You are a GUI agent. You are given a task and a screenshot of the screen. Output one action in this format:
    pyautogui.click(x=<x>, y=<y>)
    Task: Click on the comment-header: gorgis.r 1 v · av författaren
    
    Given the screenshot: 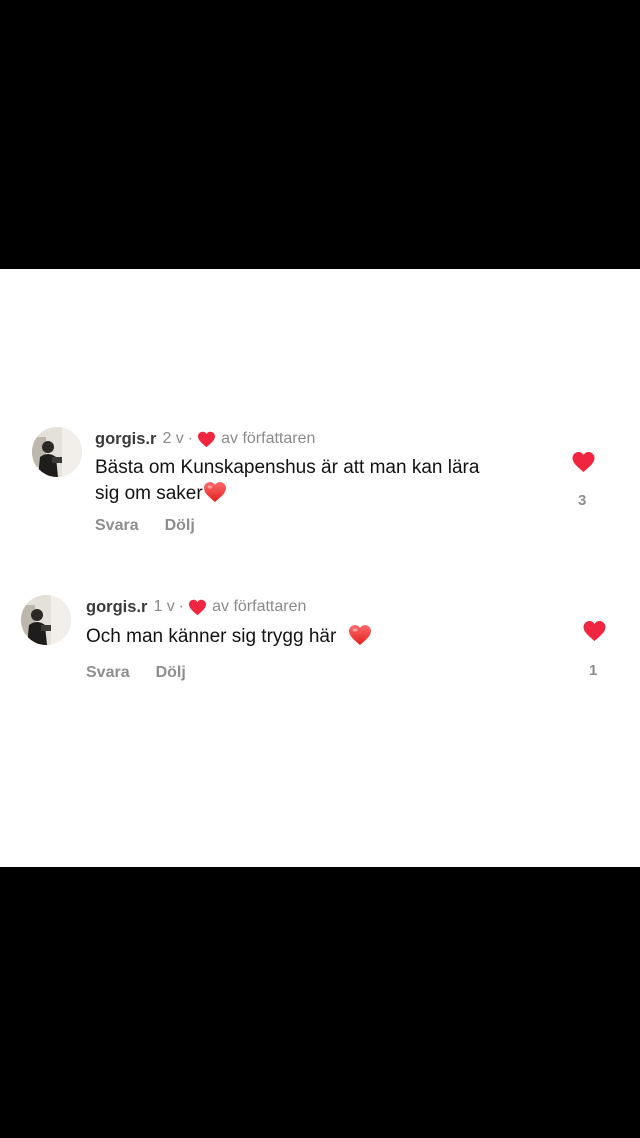 What is the action you would take?
    pyautogui.click(x=196, y=607)
    